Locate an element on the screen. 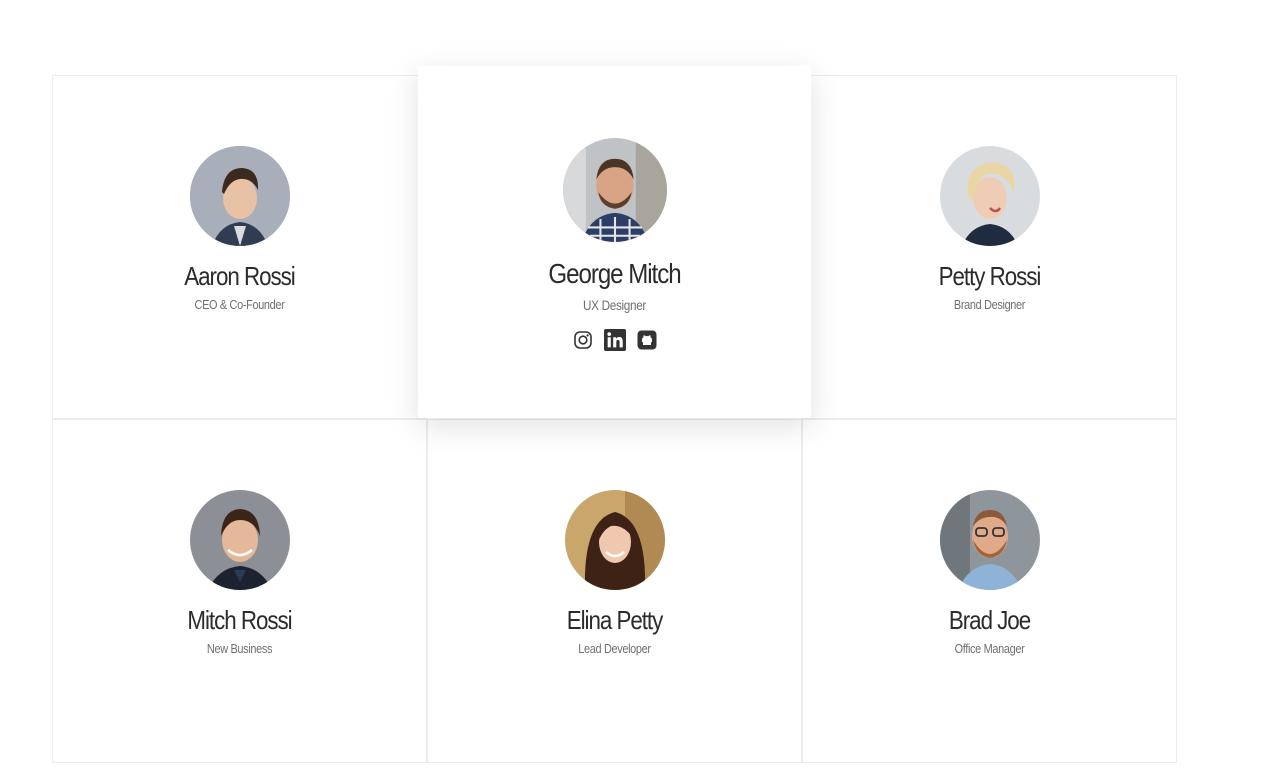 The width and height of the screenshot is (1267, 773). member-role: UX Designer is located at coordinates (614, 305).